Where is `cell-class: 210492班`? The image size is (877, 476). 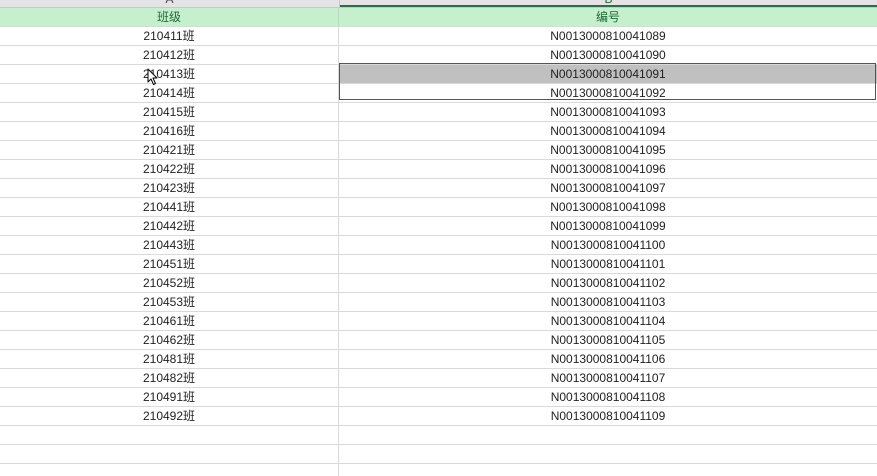
cell-class: 210492班 is located at coordinates (169, 416).